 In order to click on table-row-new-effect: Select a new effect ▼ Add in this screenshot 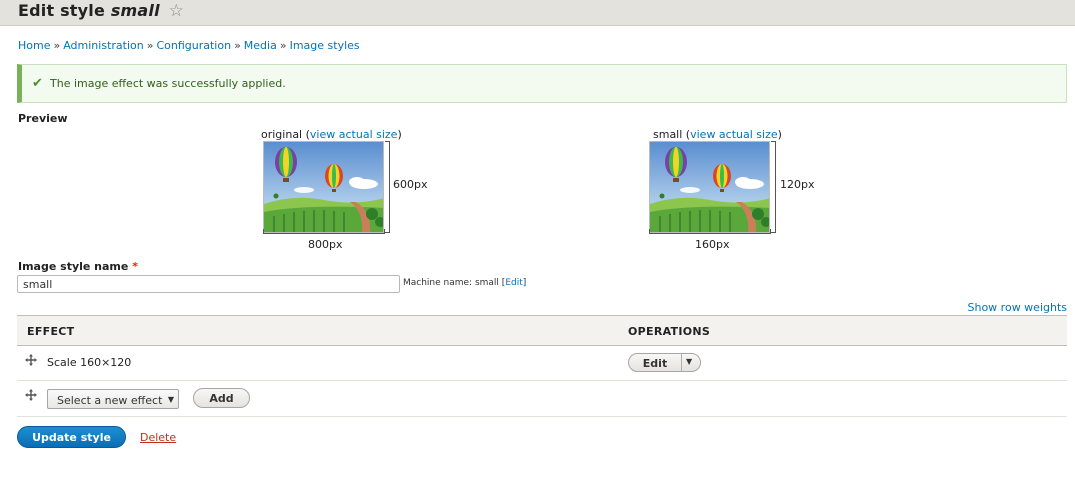, I will do `click(542, 399)`.